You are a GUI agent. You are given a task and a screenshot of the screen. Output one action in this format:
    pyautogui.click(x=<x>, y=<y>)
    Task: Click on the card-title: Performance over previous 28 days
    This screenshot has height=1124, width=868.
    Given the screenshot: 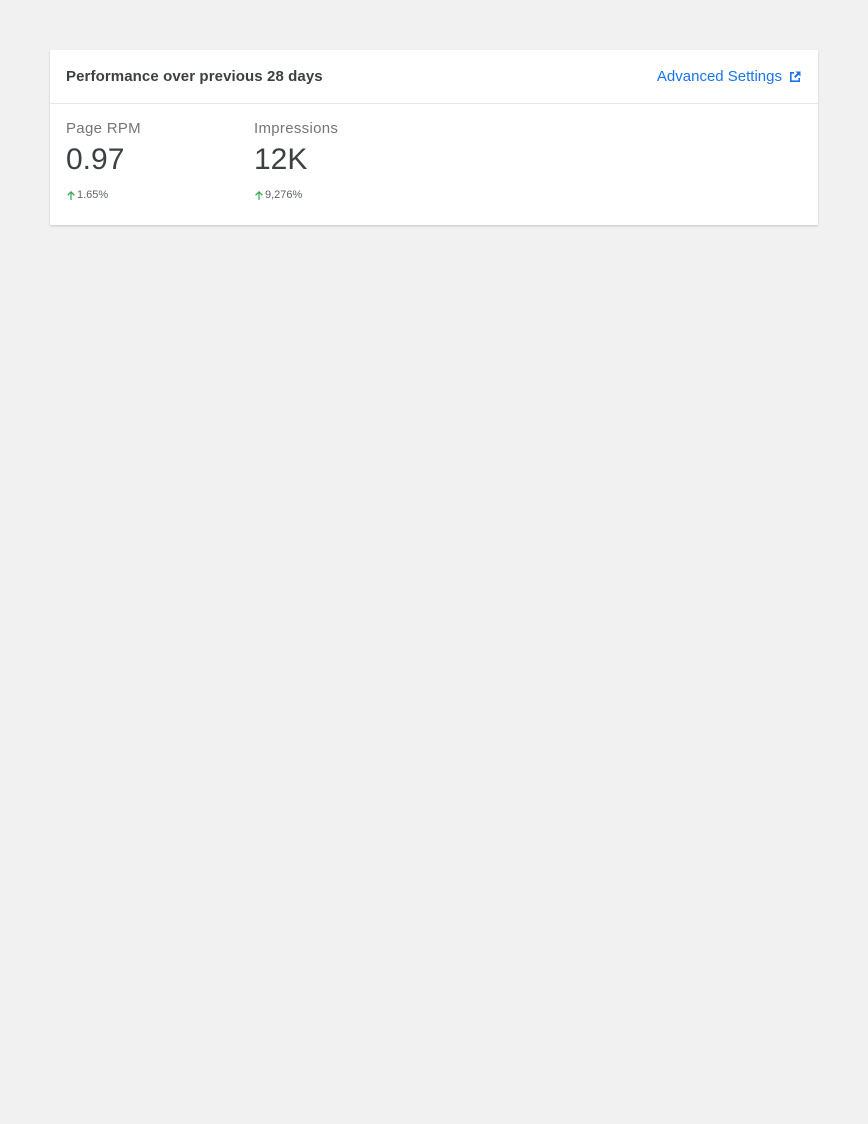 What is the action you would take?
    pyautogui.click(x=194, y=76)
    